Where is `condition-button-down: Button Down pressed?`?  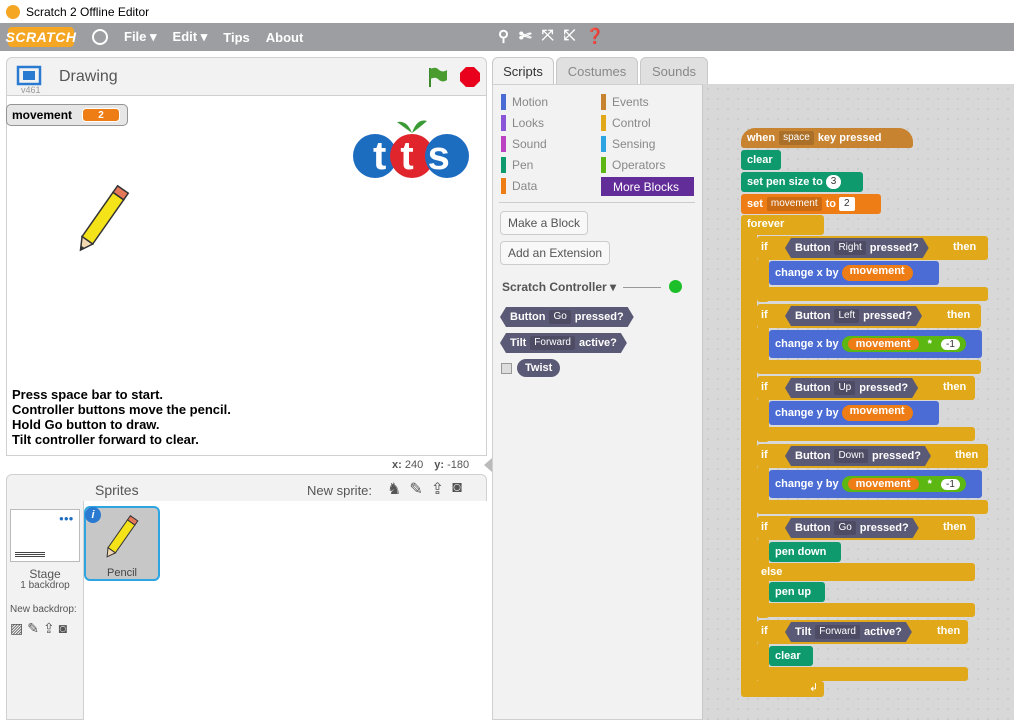
condition-button-down: Button Down pressed? is located at coordinates (858, 456).